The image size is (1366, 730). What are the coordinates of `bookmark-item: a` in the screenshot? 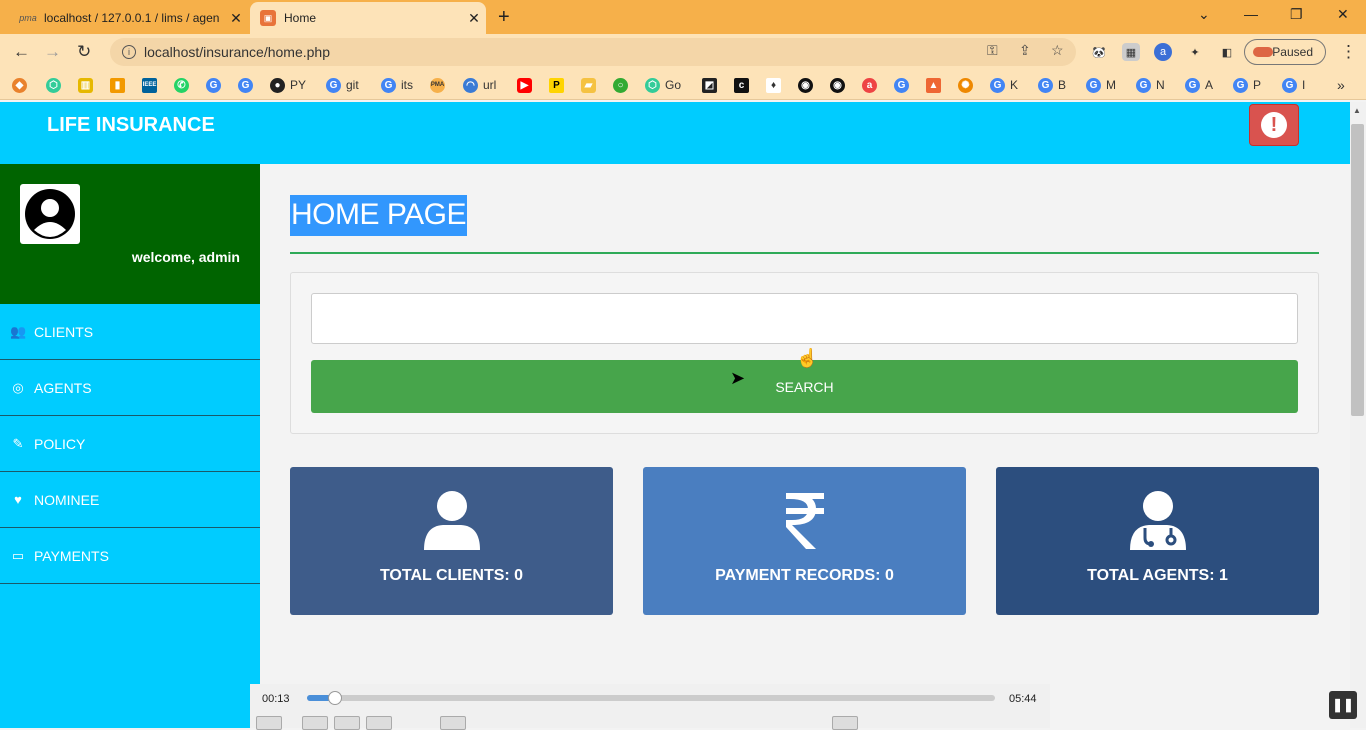 It's located at (872, 85).